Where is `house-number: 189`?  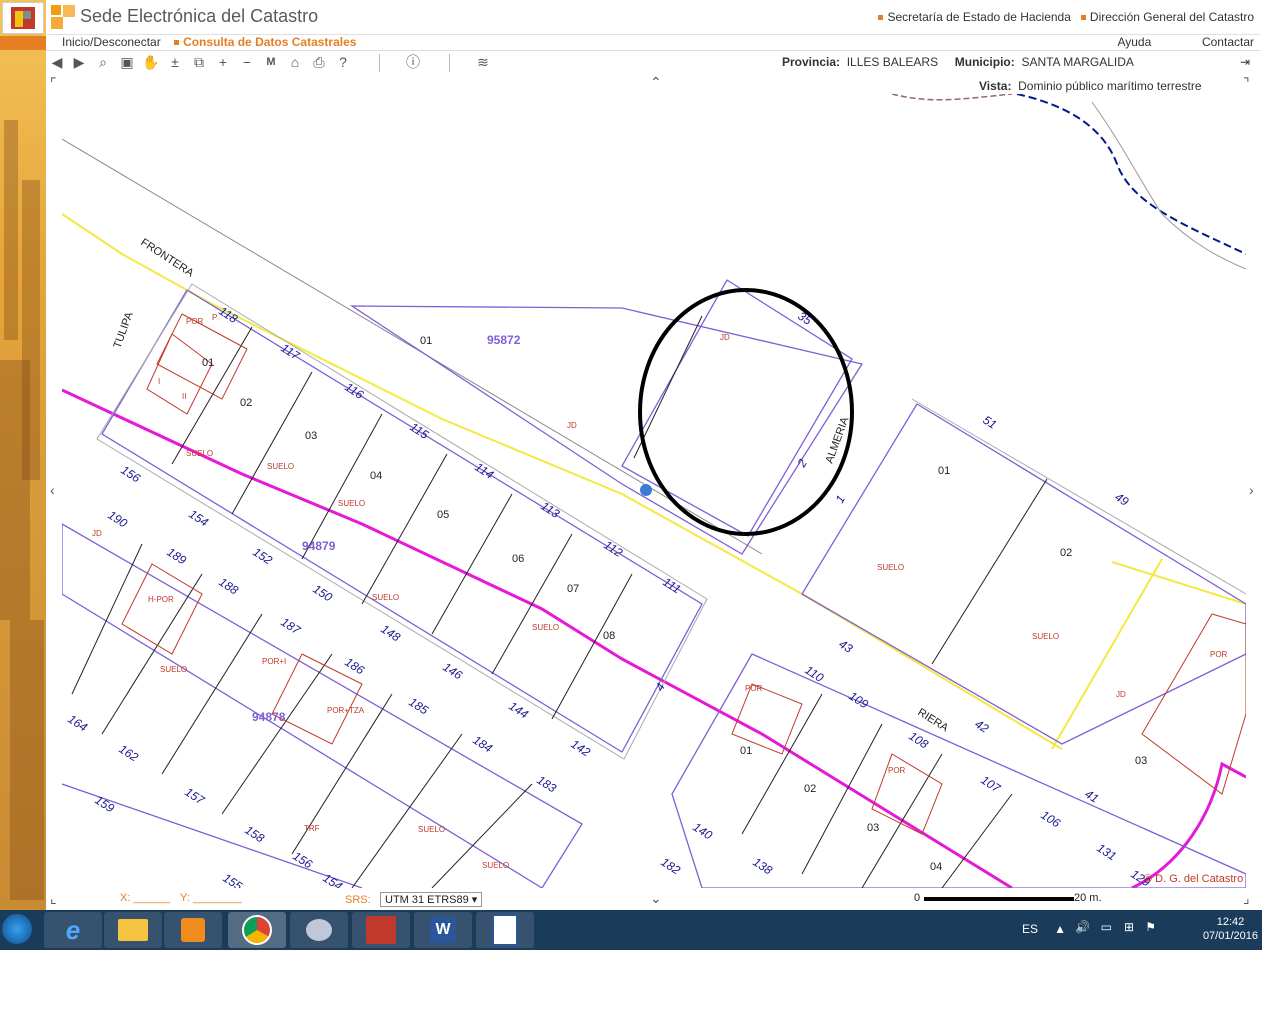 house-number: 189 is located at coordinates (176, 556).